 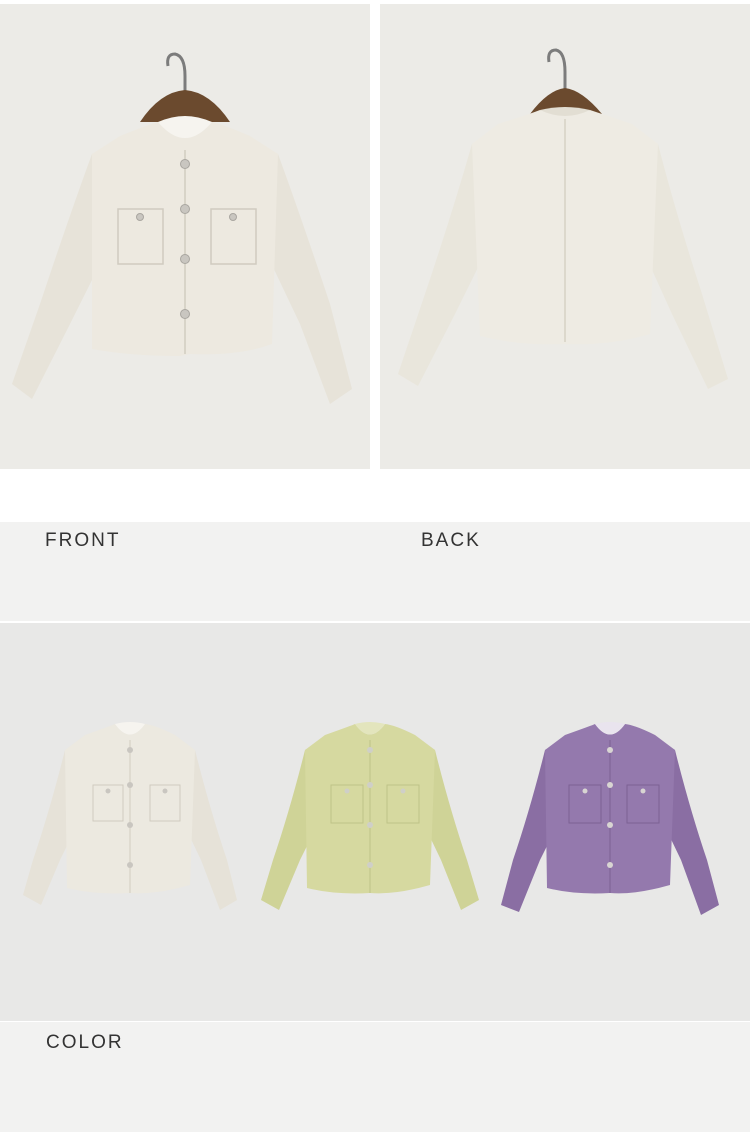 I want to click on color-swatch-cream, so click(x=130, y=815).